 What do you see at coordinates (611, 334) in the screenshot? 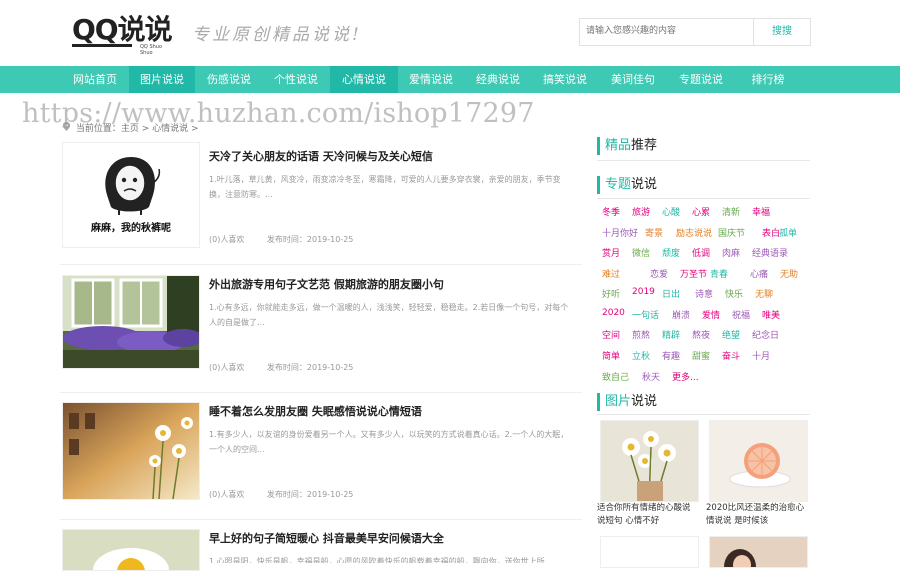
I see `tag-link: 空间` at bounding box center [611, 334].